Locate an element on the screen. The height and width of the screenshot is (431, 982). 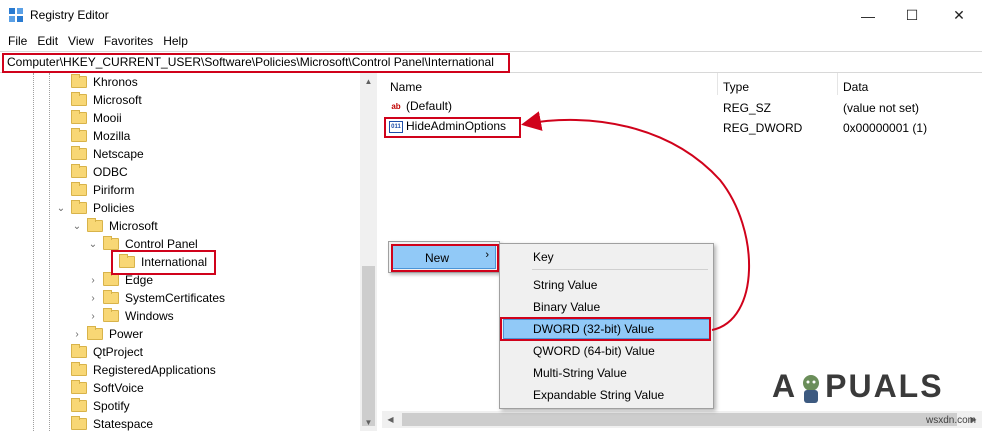
tree-item-microsoft: Microsoft is located at coordinates (99, 100).